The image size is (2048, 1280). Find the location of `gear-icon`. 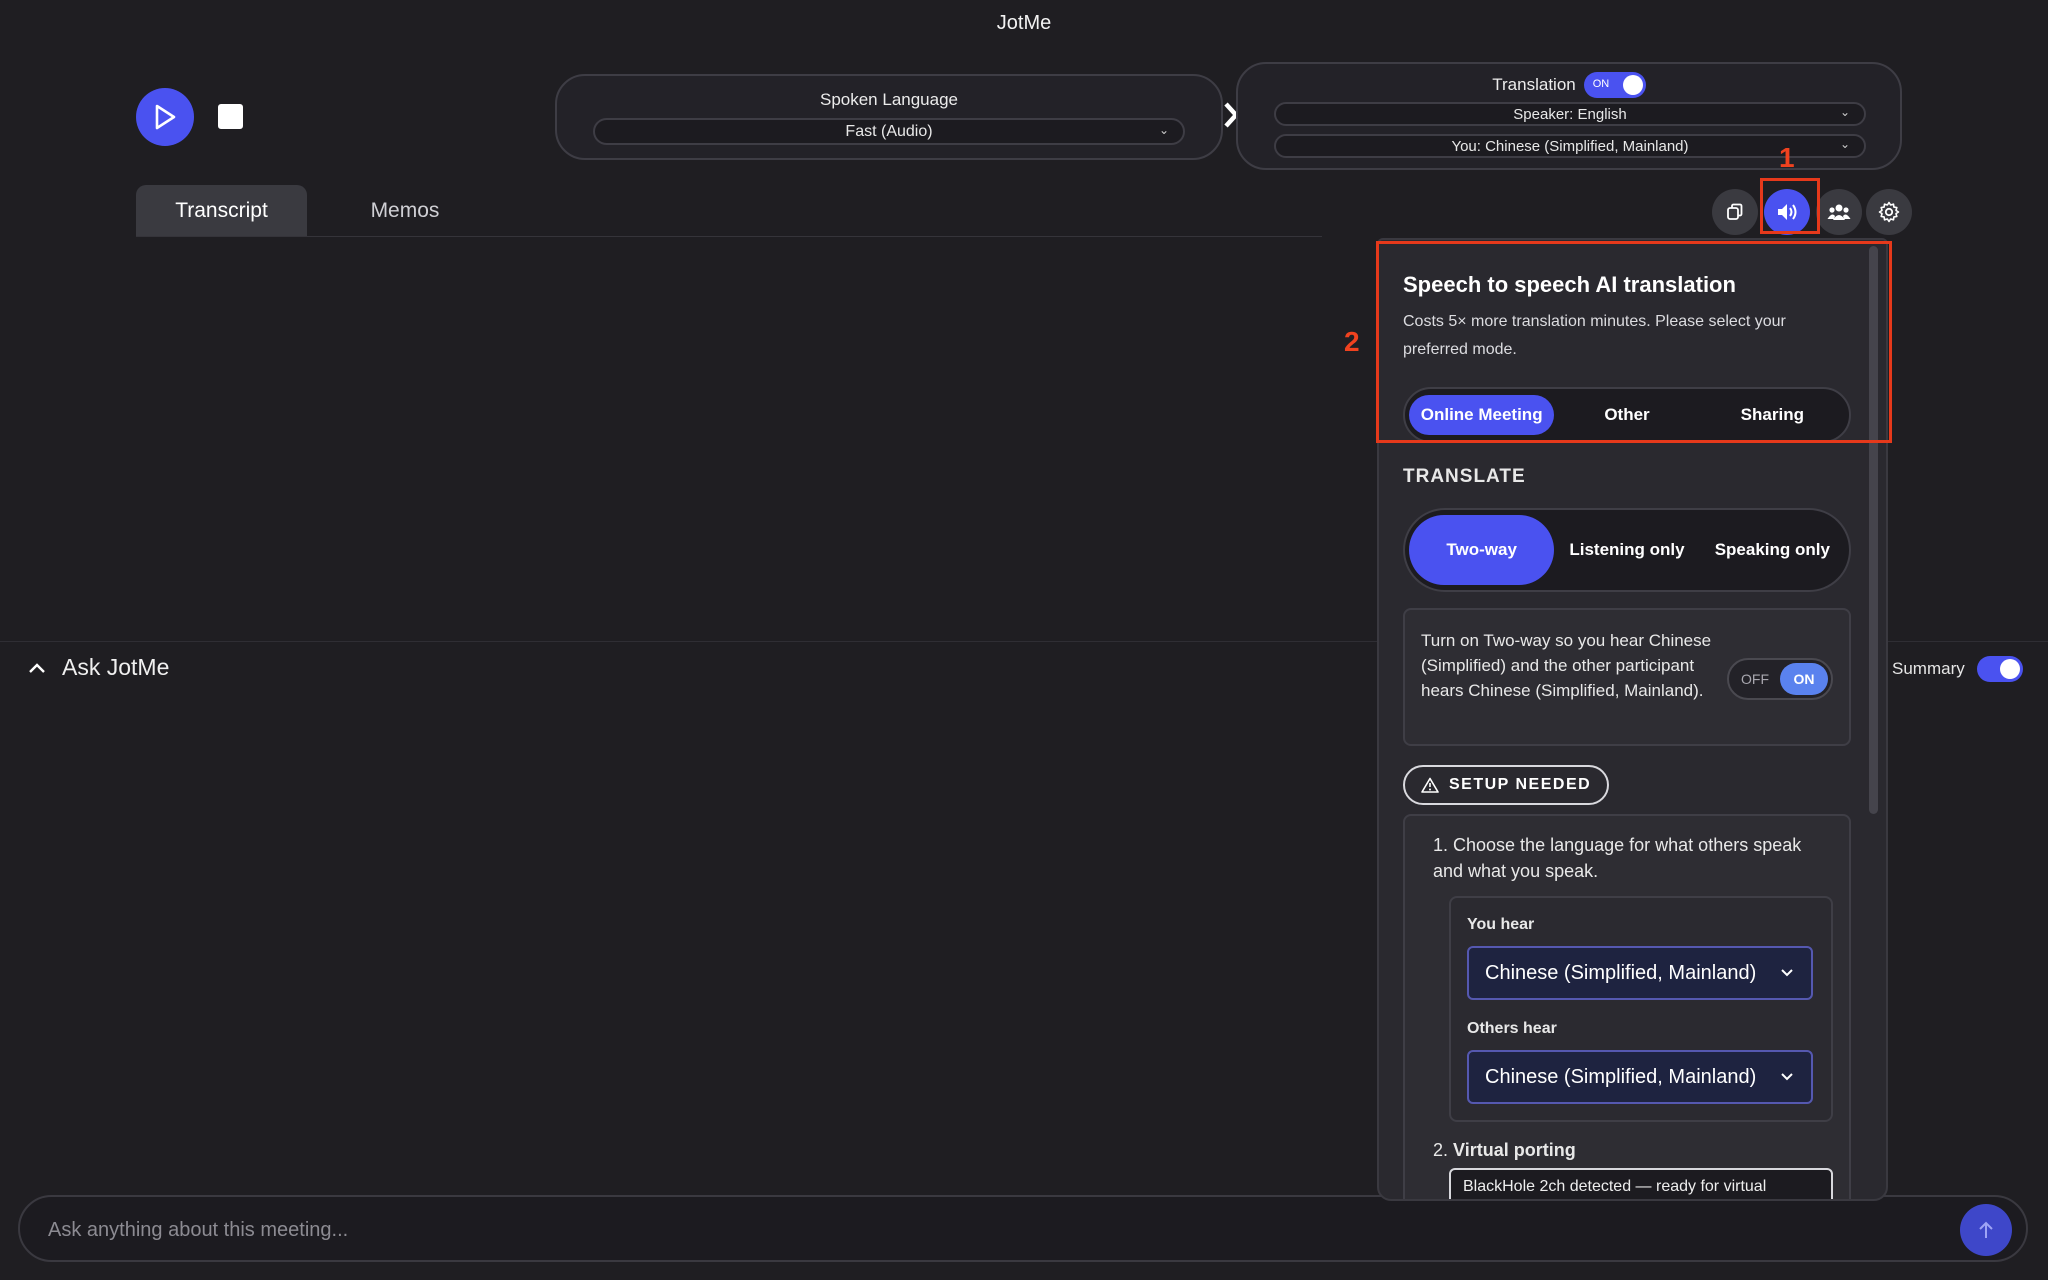

gear-icon is located at coordinates (1889, 212).